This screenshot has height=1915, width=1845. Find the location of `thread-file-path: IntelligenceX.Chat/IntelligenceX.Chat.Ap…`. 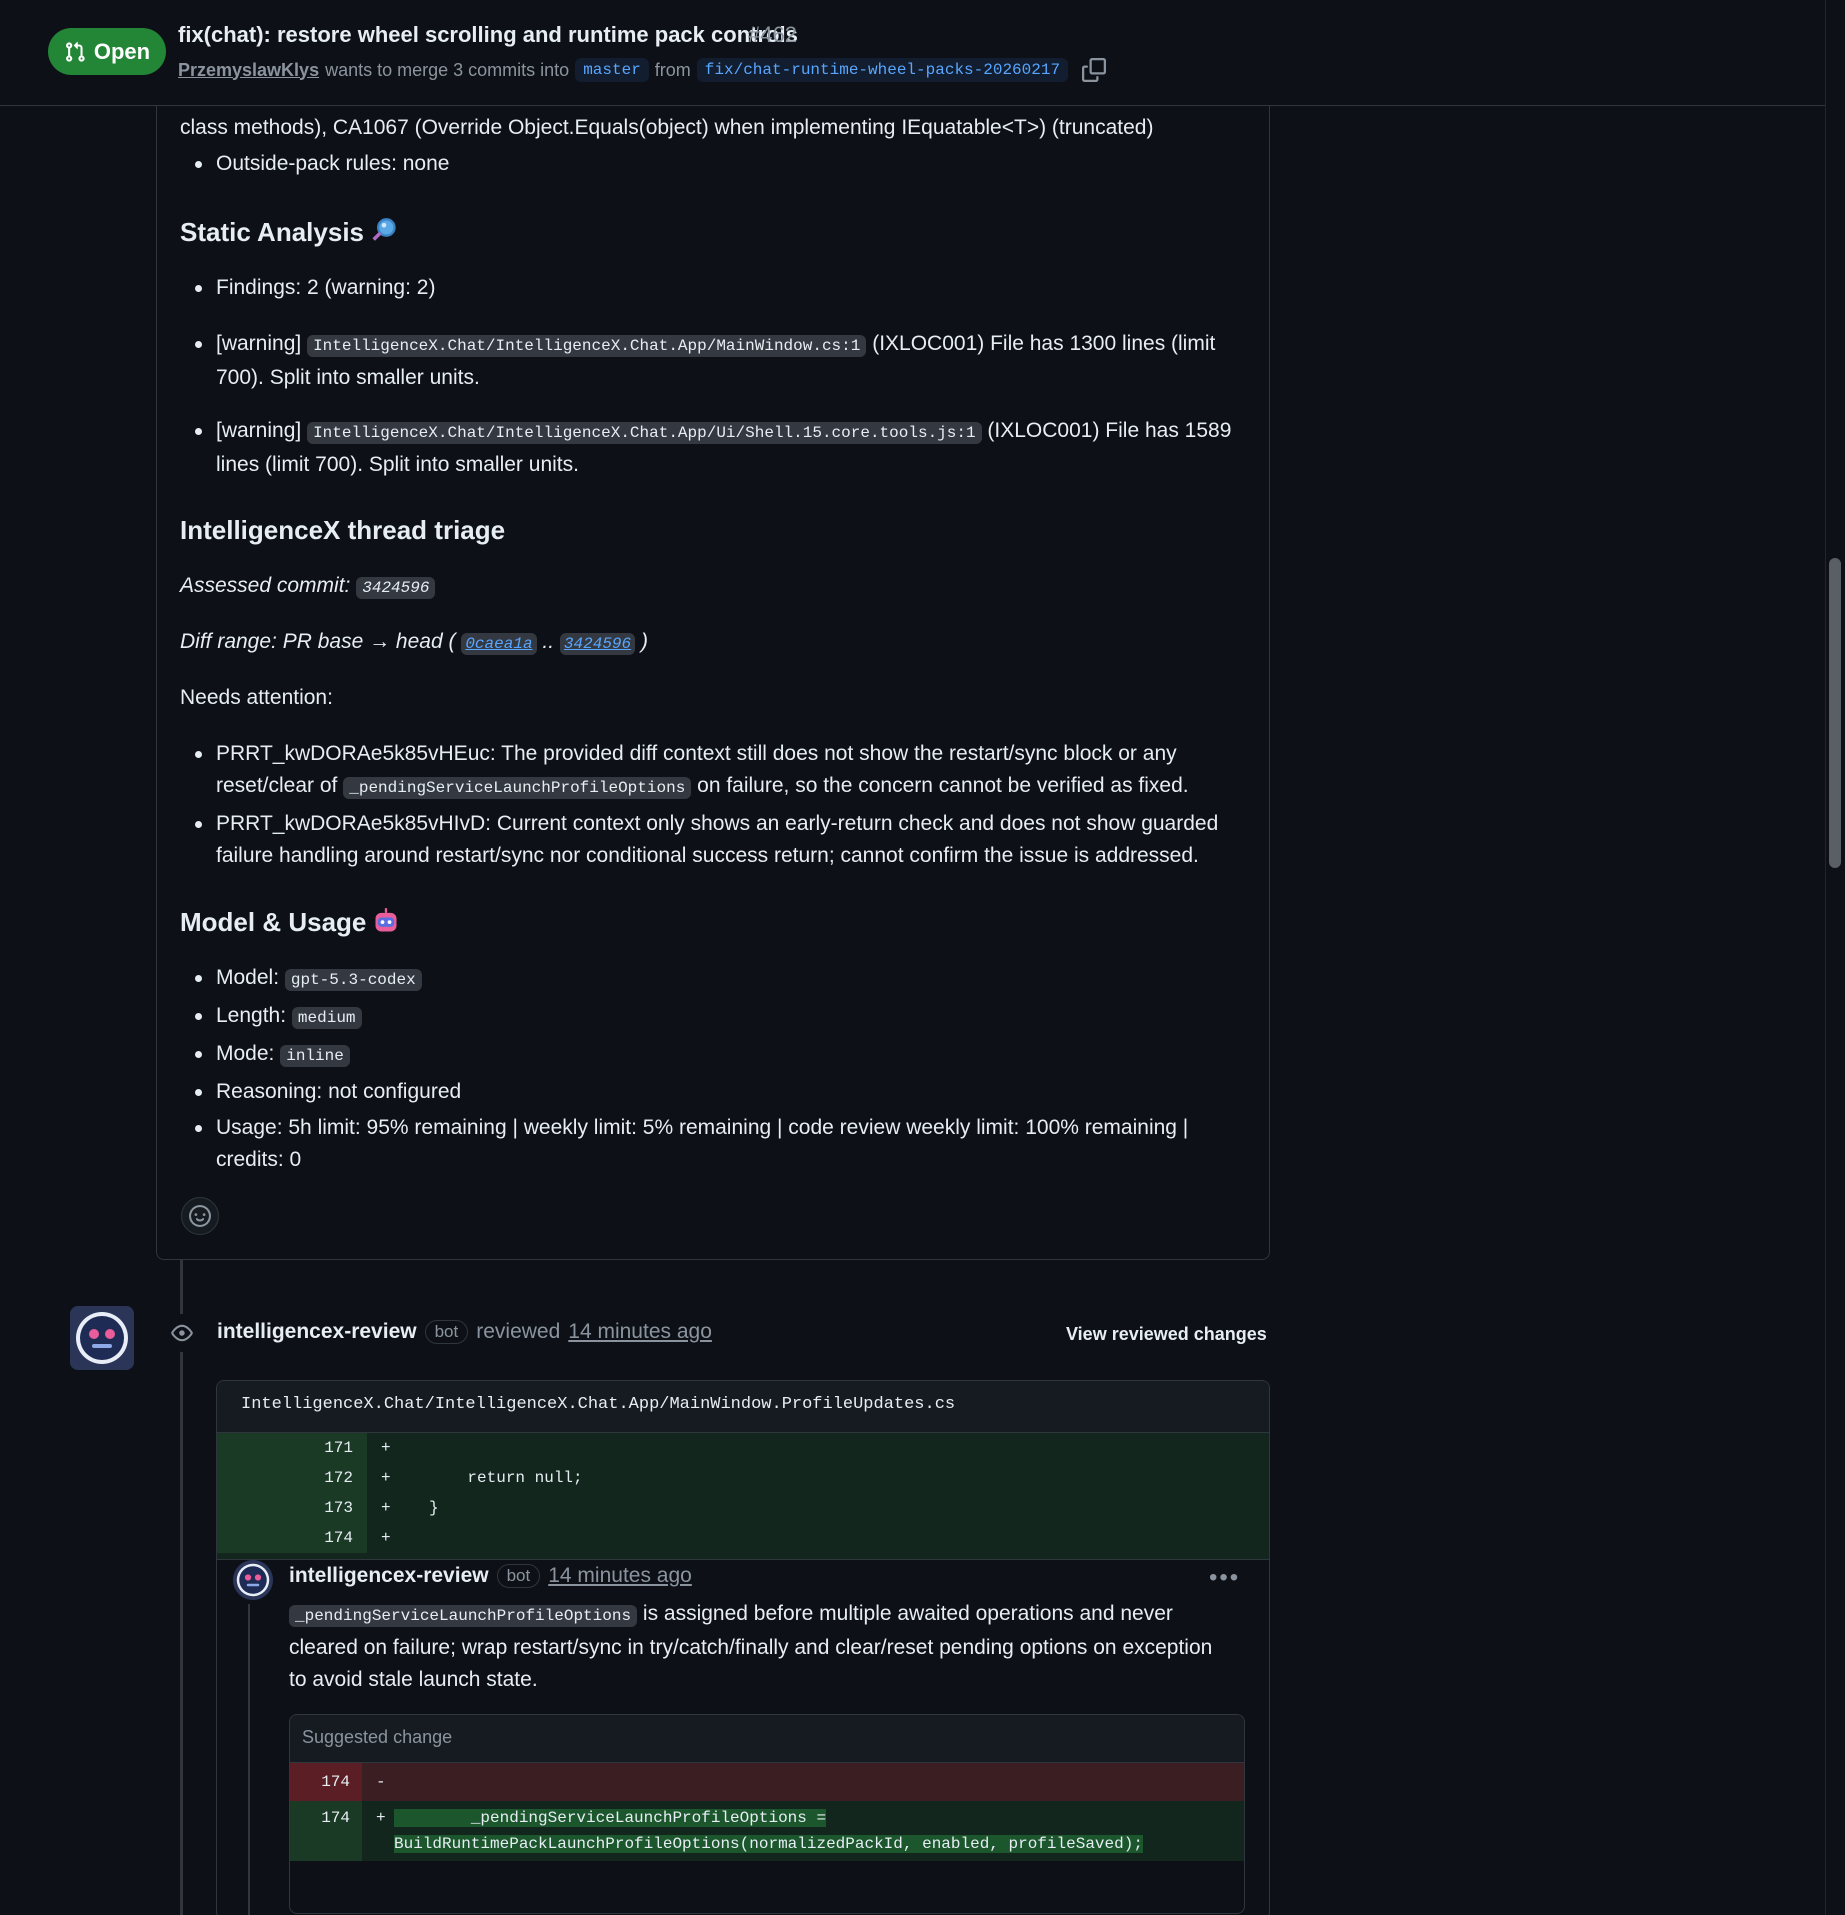

thread-file-path: IntelligenceX.Chat/IntelligenceX.Chat.Ap… is located at coordinates (743, 1407).